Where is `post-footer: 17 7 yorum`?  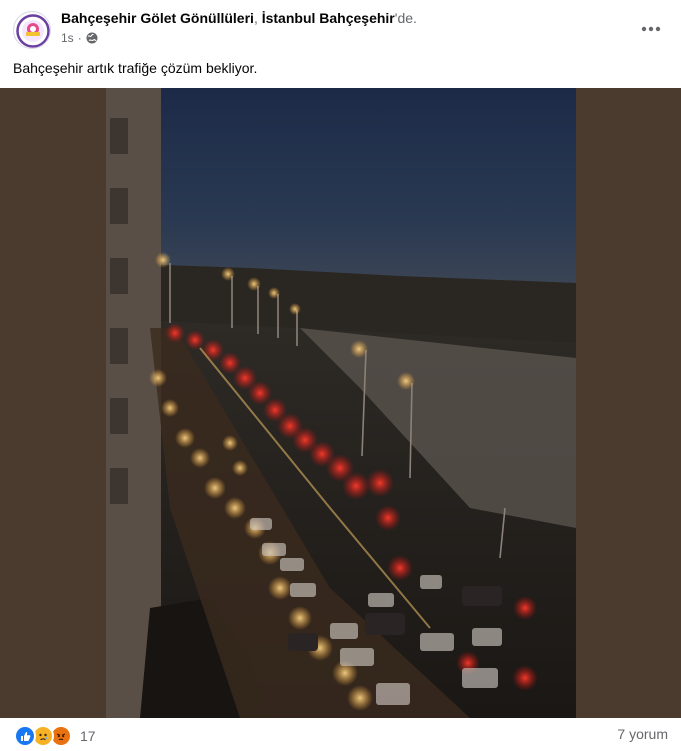
post-footer: 17 7 yorum is located at coordinates (340, 734).